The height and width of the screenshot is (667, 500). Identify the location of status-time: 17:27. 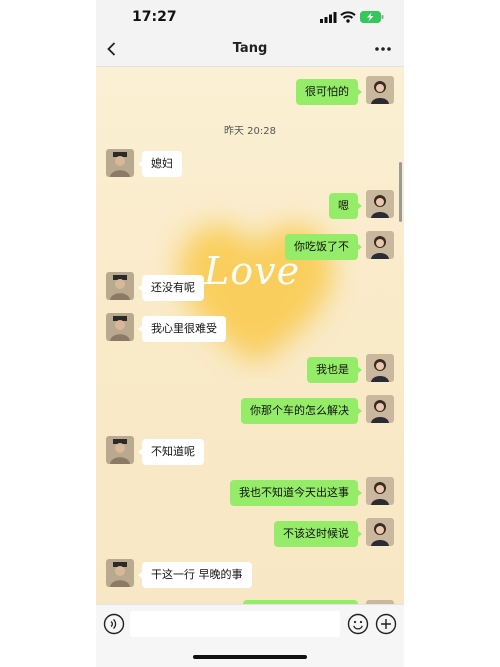
(154, 17).